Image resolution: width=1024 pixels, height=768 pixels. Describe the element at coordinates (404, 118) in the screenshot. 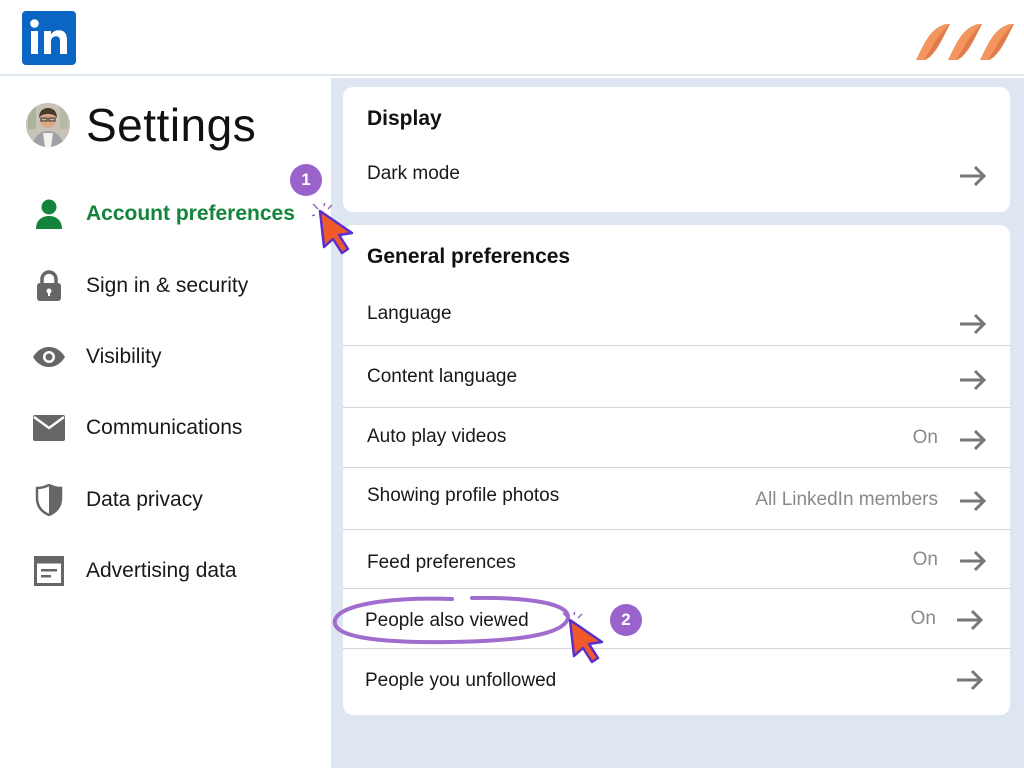

I see `section-title-display: Display` at that location.